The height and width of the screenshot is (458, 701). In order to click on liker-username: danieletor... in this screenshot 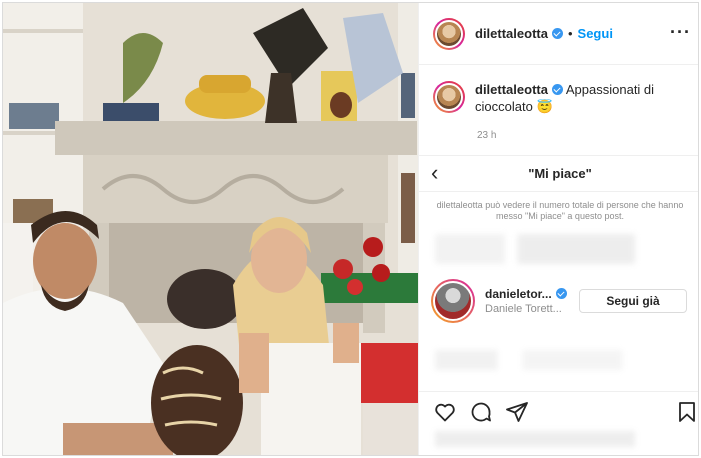, I will do `click(518, 294)`.